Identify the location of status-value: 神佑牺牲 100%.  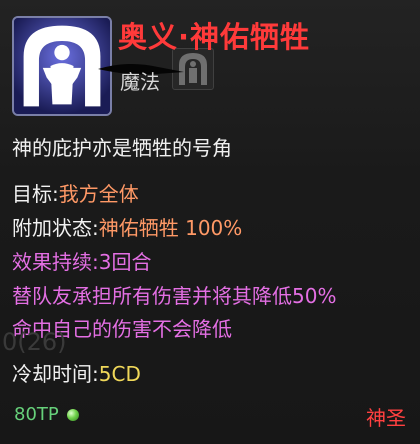
(170, 228).